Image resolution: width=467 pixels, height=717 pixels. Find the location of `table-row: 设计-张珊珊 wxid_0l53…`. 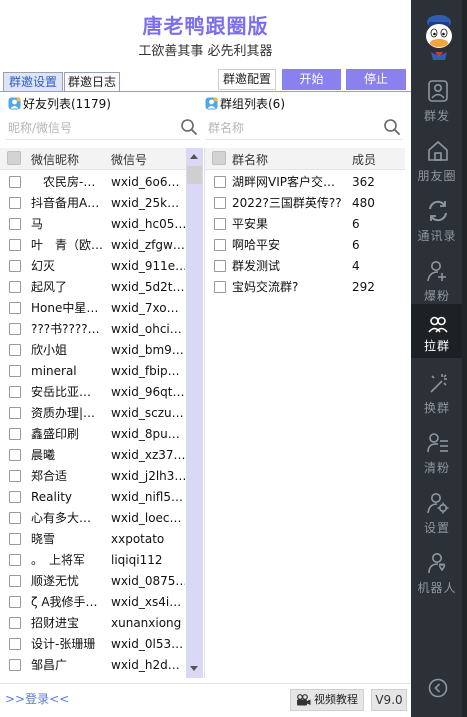

table-row: 设计-张珊珊 wxid_0l53… is located at coordinates (93, 644).